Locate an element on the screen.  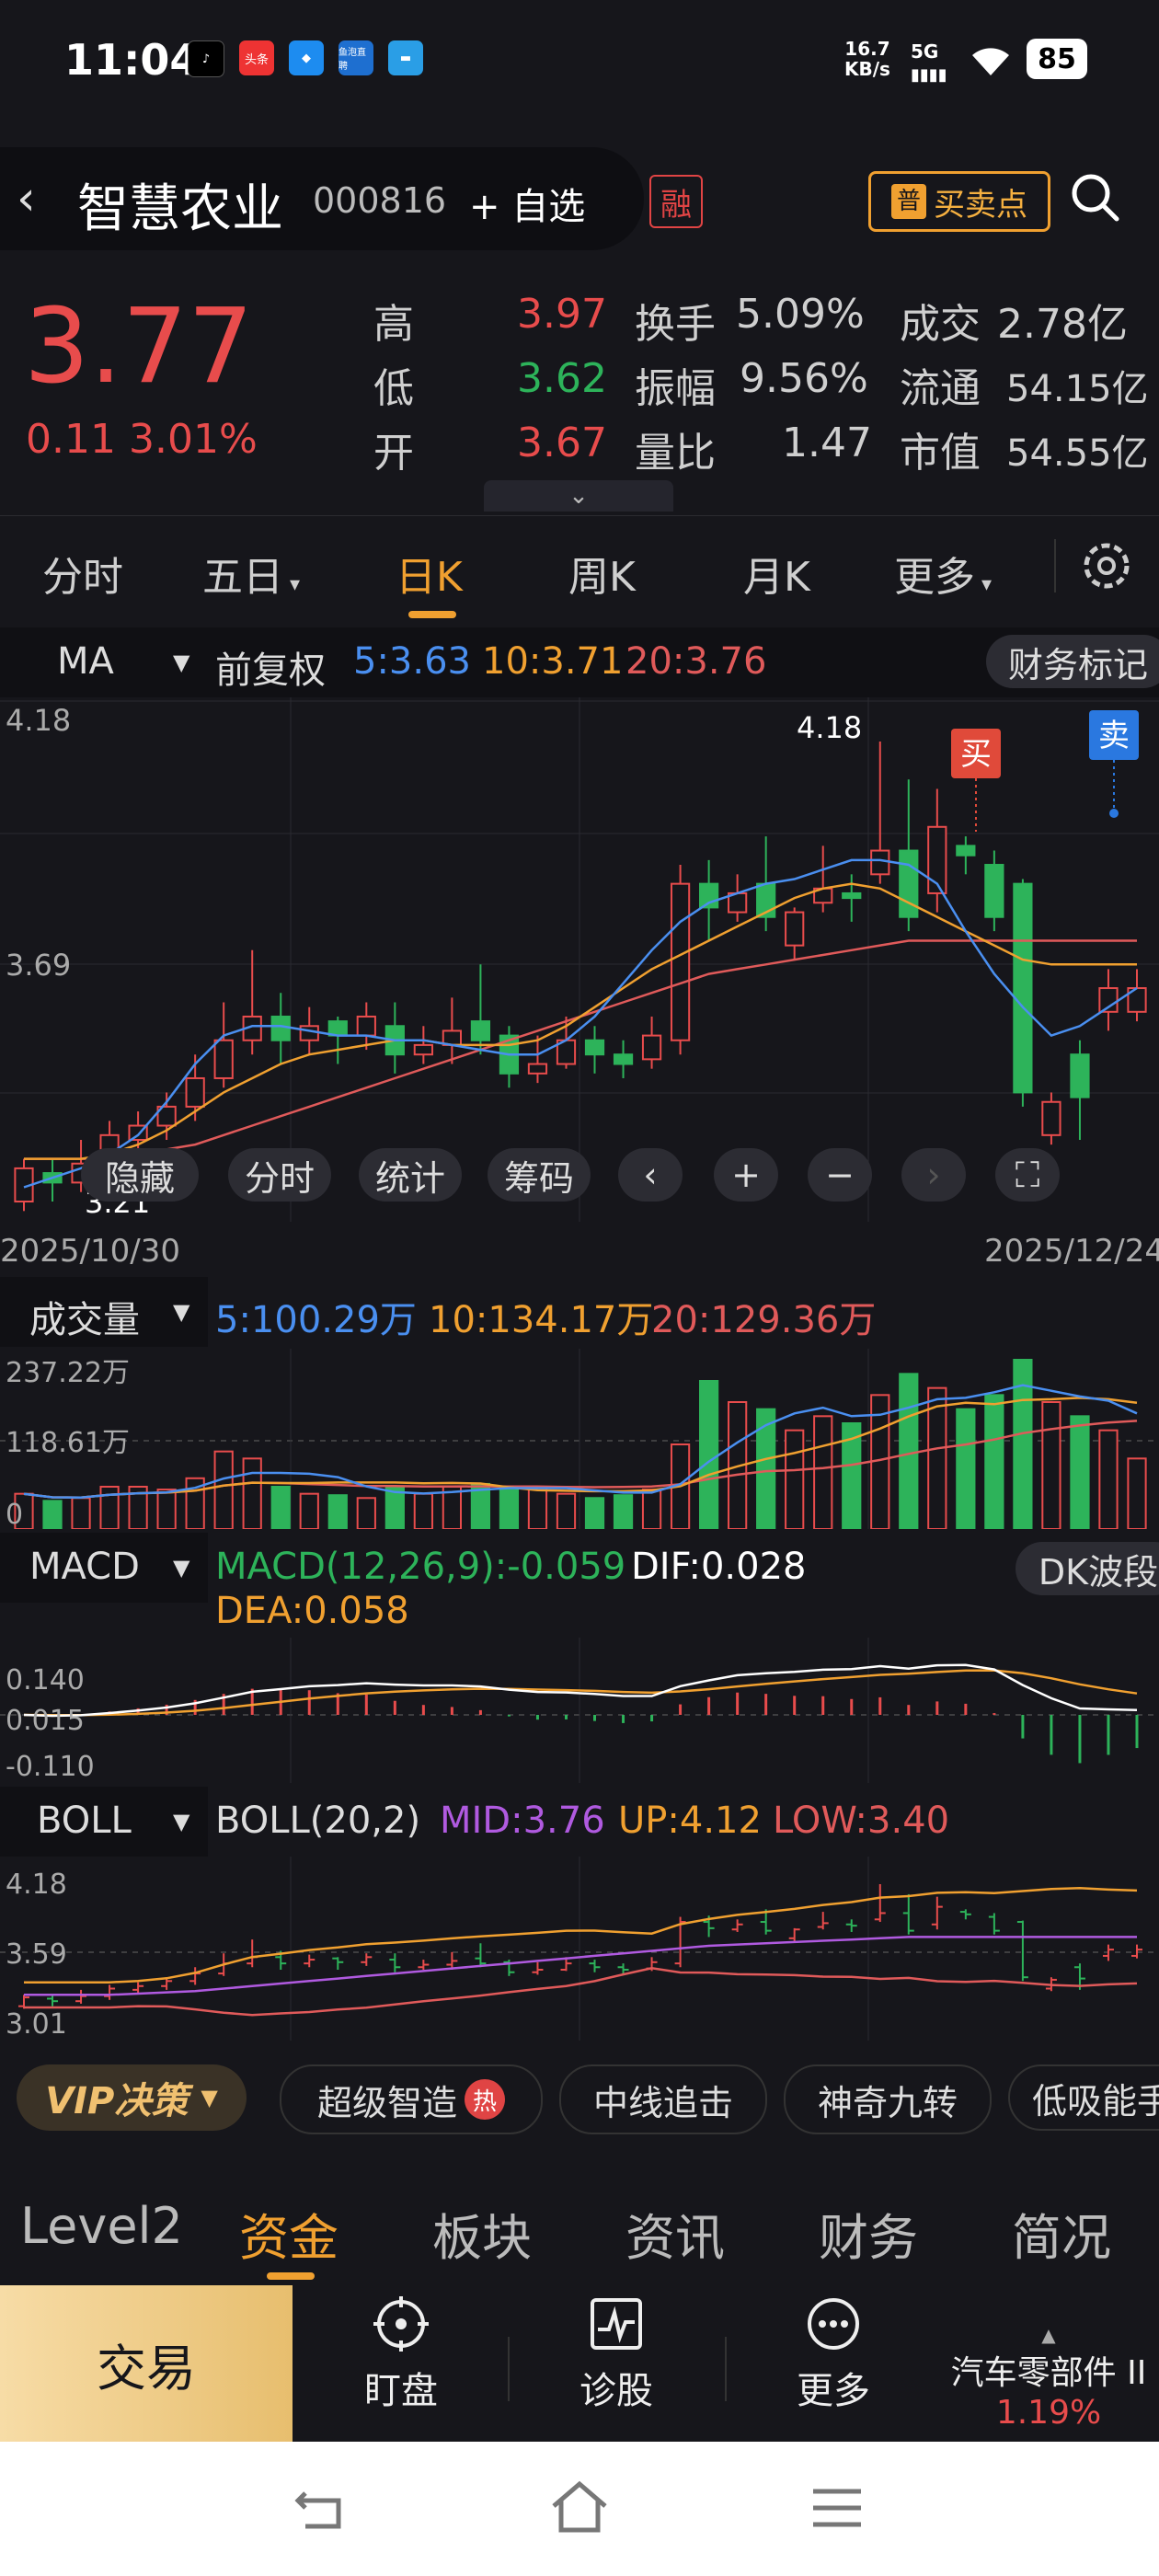
battery-indicator: 85 is located at coordinates (1057, 59).